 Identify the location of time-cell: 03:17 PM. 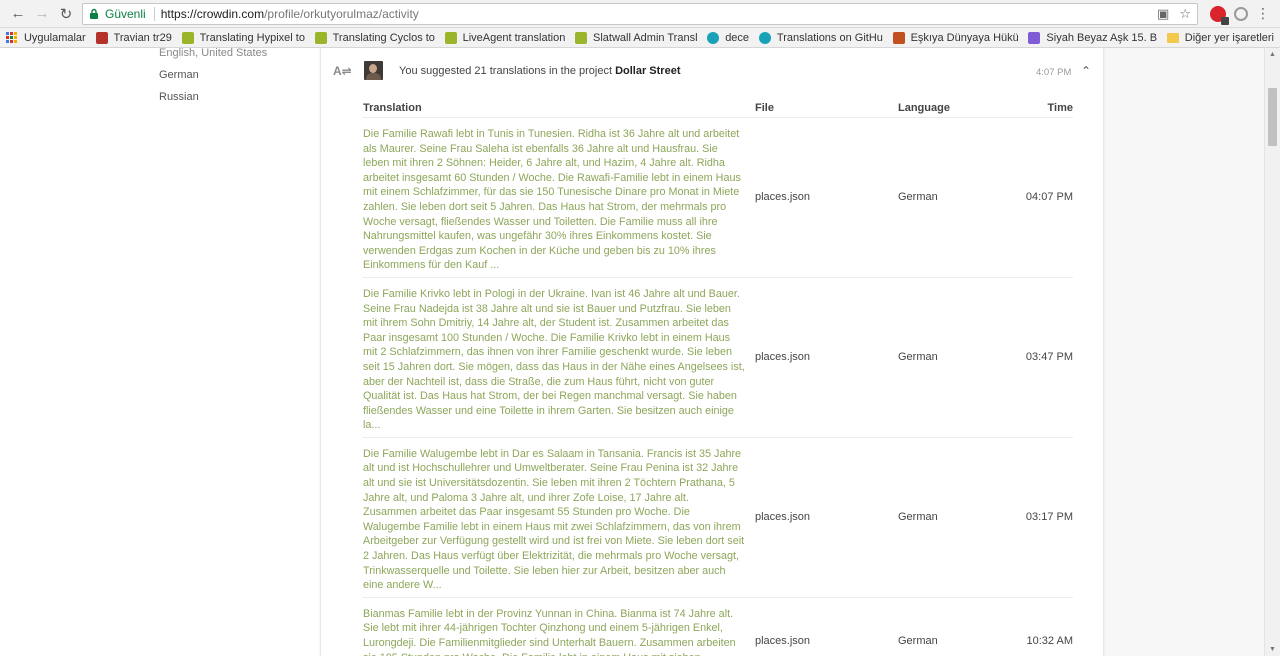
(1049, 517).